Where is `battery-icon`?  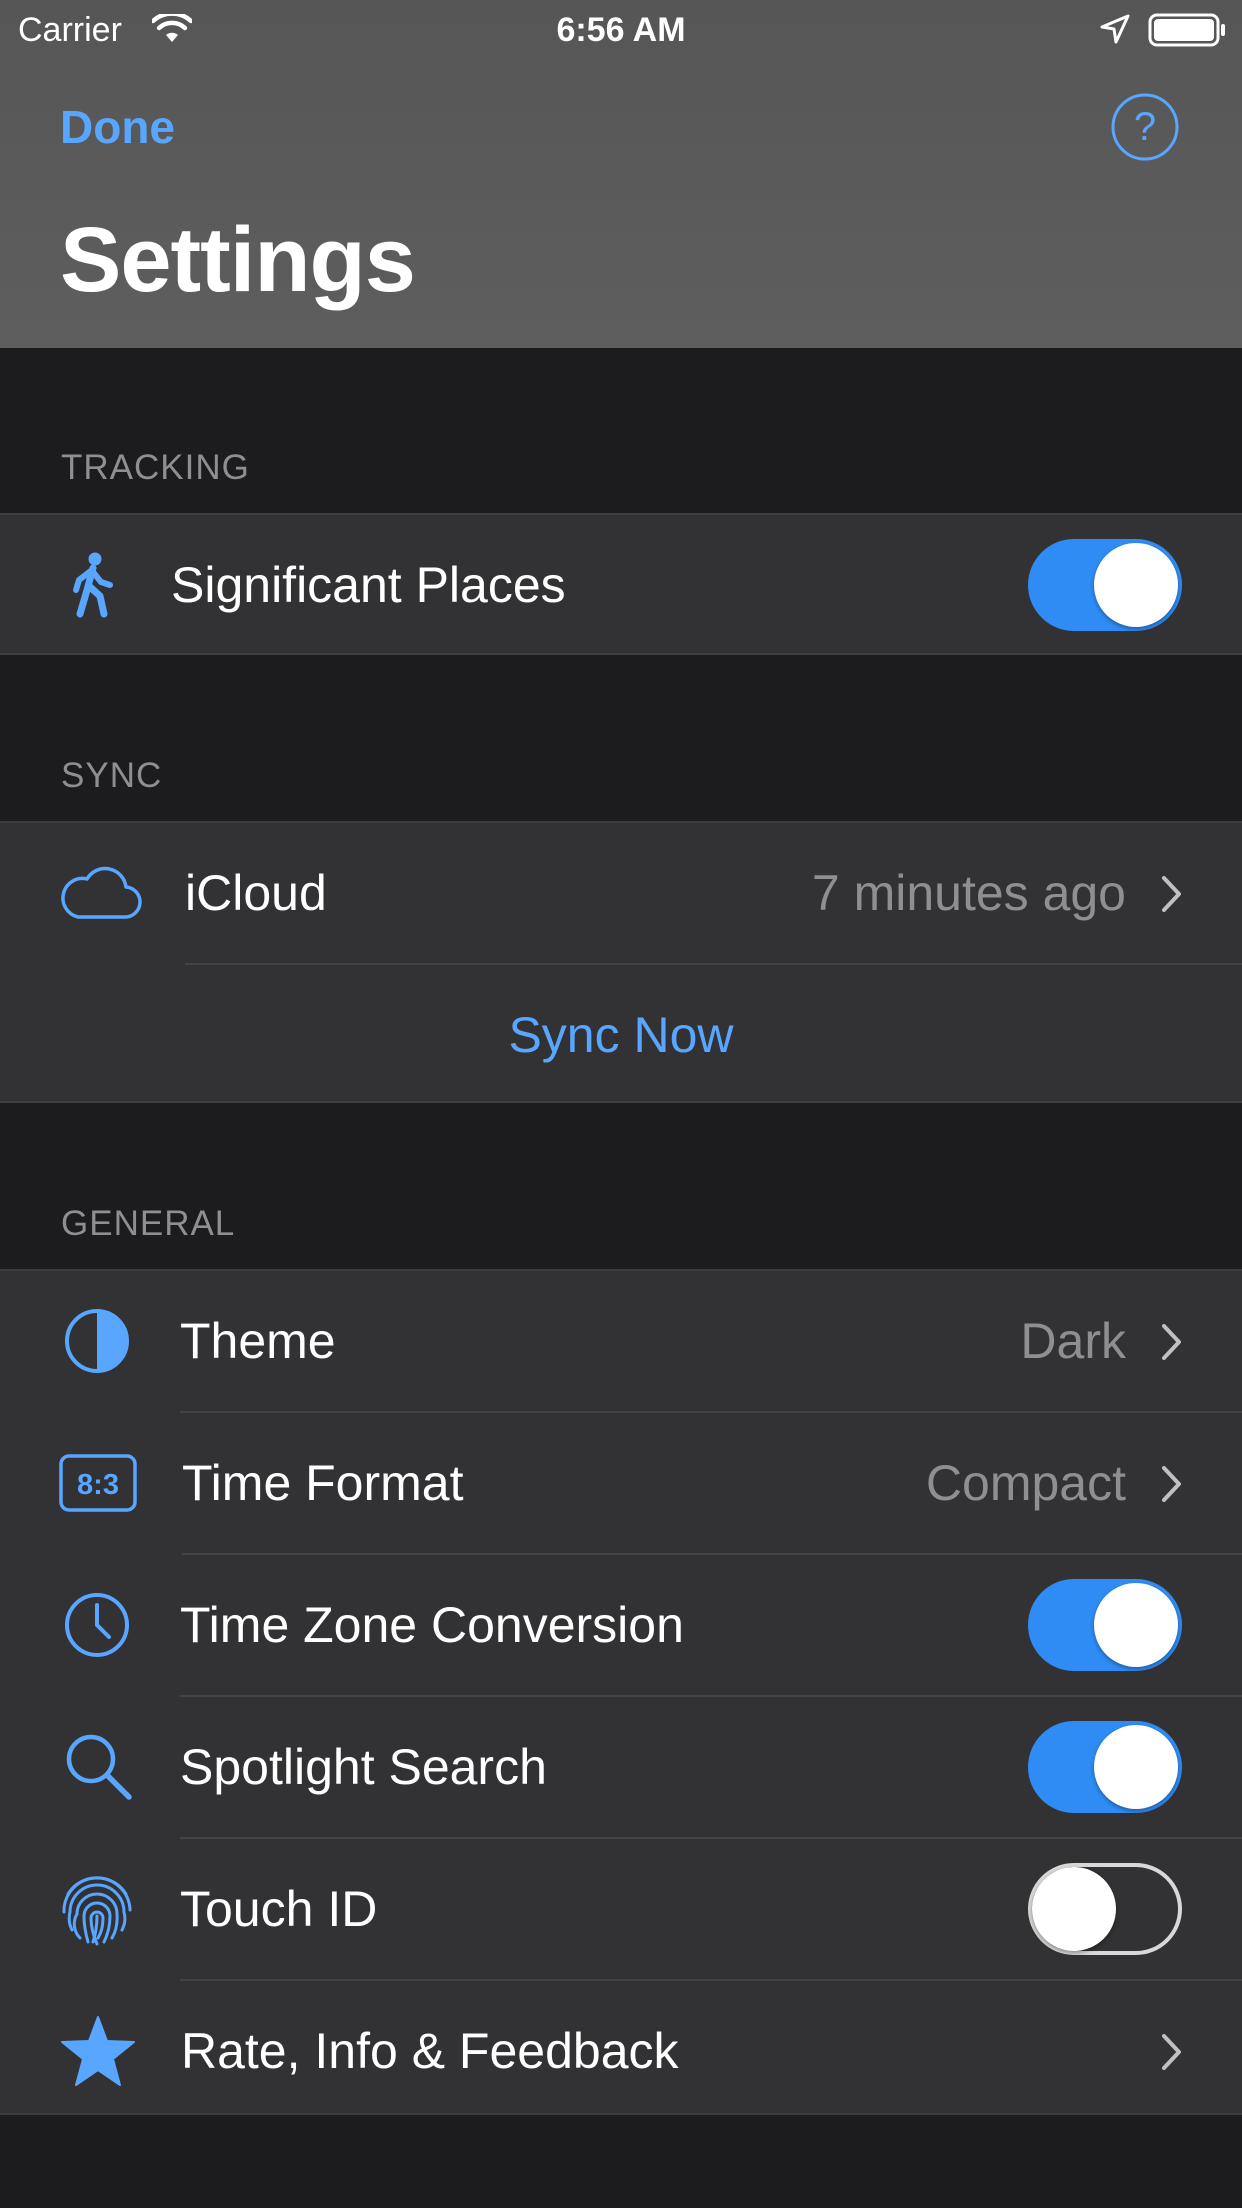 battery-icon is located at coordinates (1188, 34).